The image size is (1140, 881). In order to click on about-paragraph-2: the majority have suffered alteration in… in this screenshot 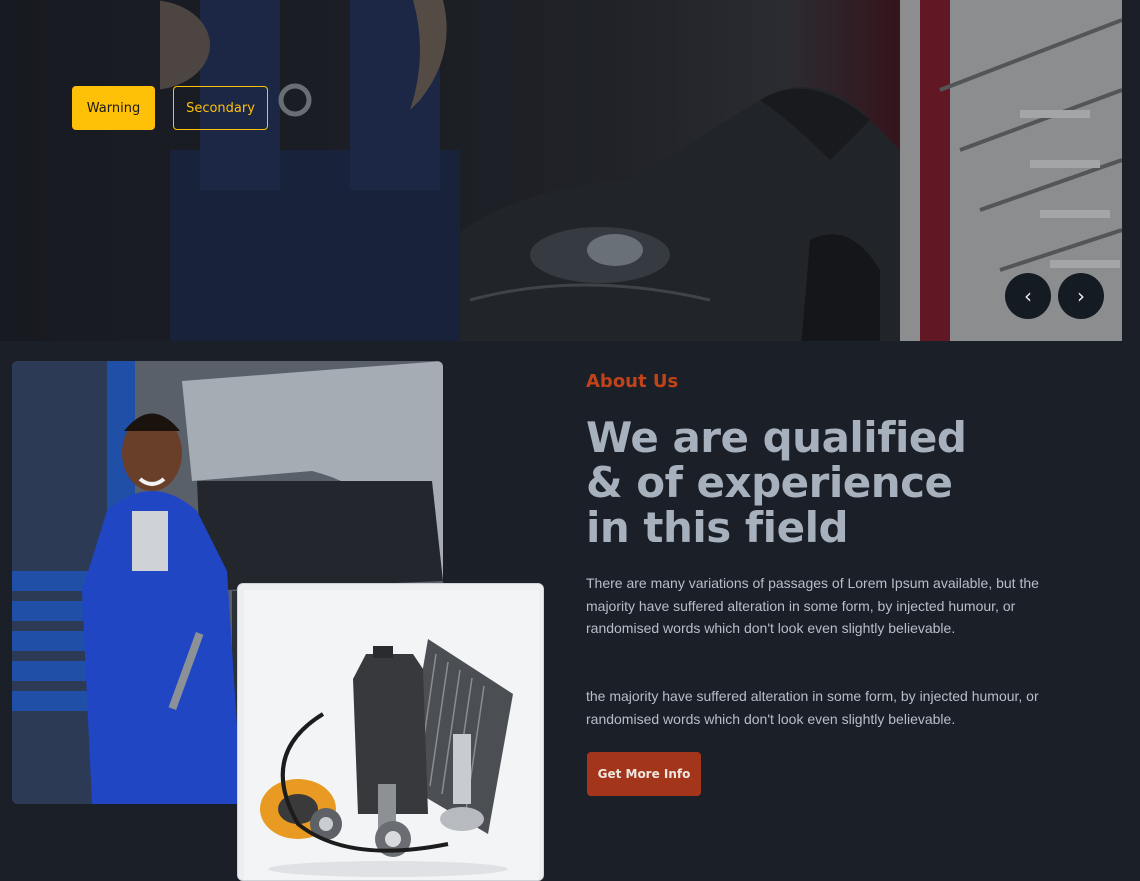, I will do `click(812, 707)`.